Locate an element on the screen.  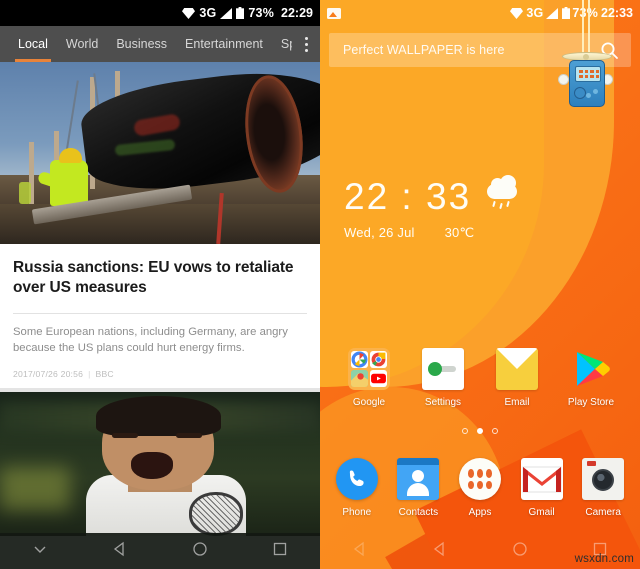
app-gmail: Gmail is located at coordinates (542, 488).